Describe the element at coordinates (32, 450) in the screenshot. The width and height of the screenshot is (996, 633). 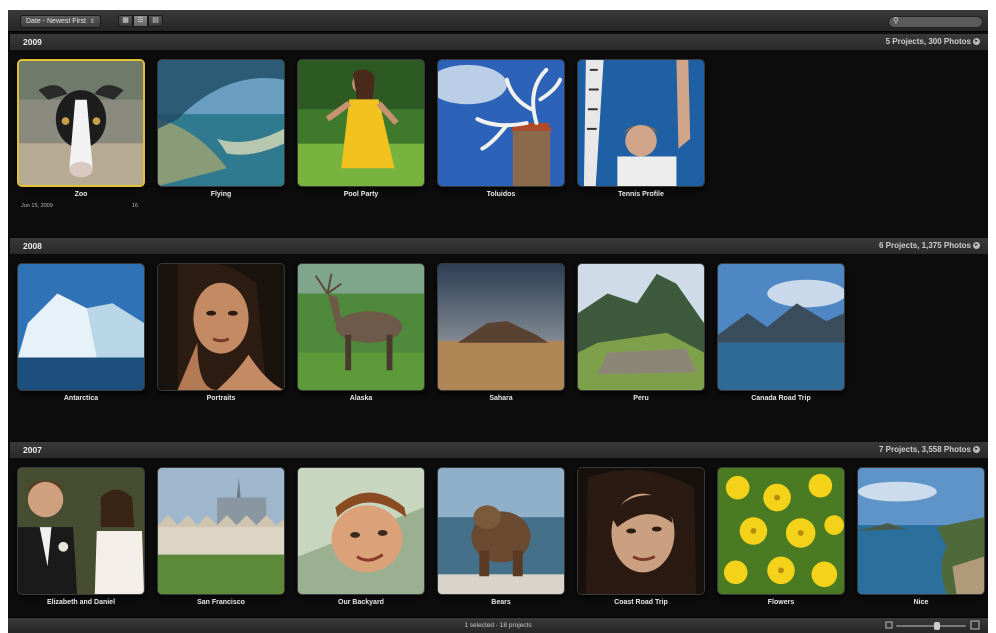
I see `year-label: 2007` at that location.